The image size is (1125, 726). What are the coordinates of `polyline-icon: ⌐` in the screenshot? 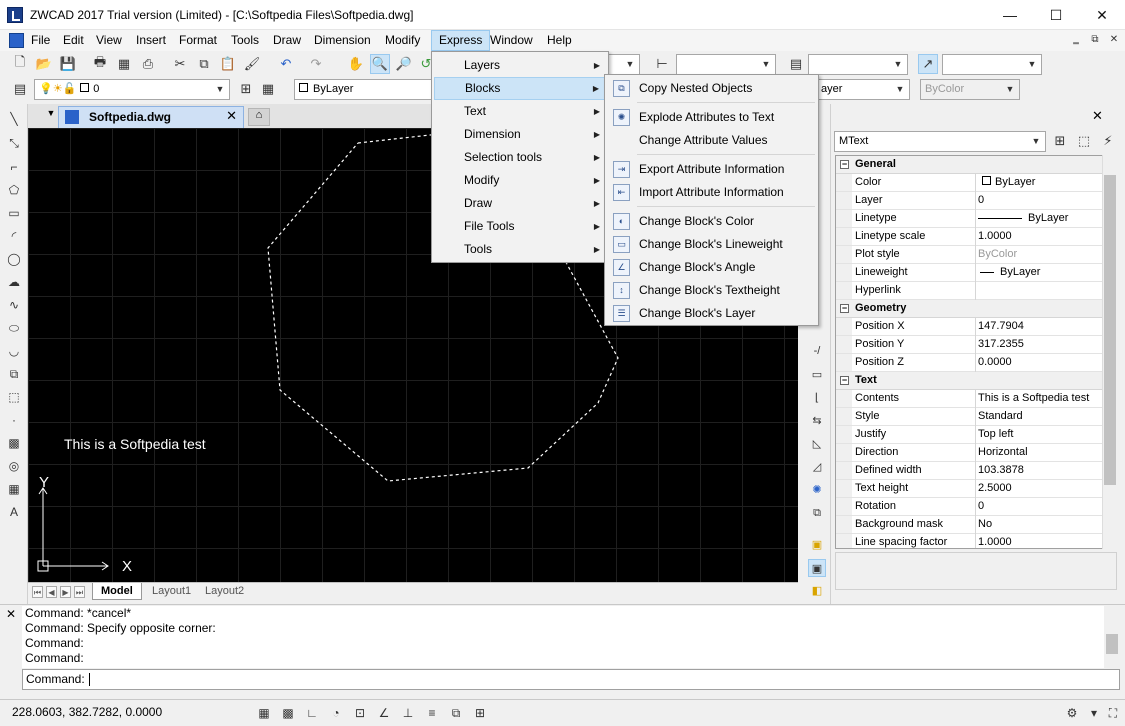 It's located at (14, 167).